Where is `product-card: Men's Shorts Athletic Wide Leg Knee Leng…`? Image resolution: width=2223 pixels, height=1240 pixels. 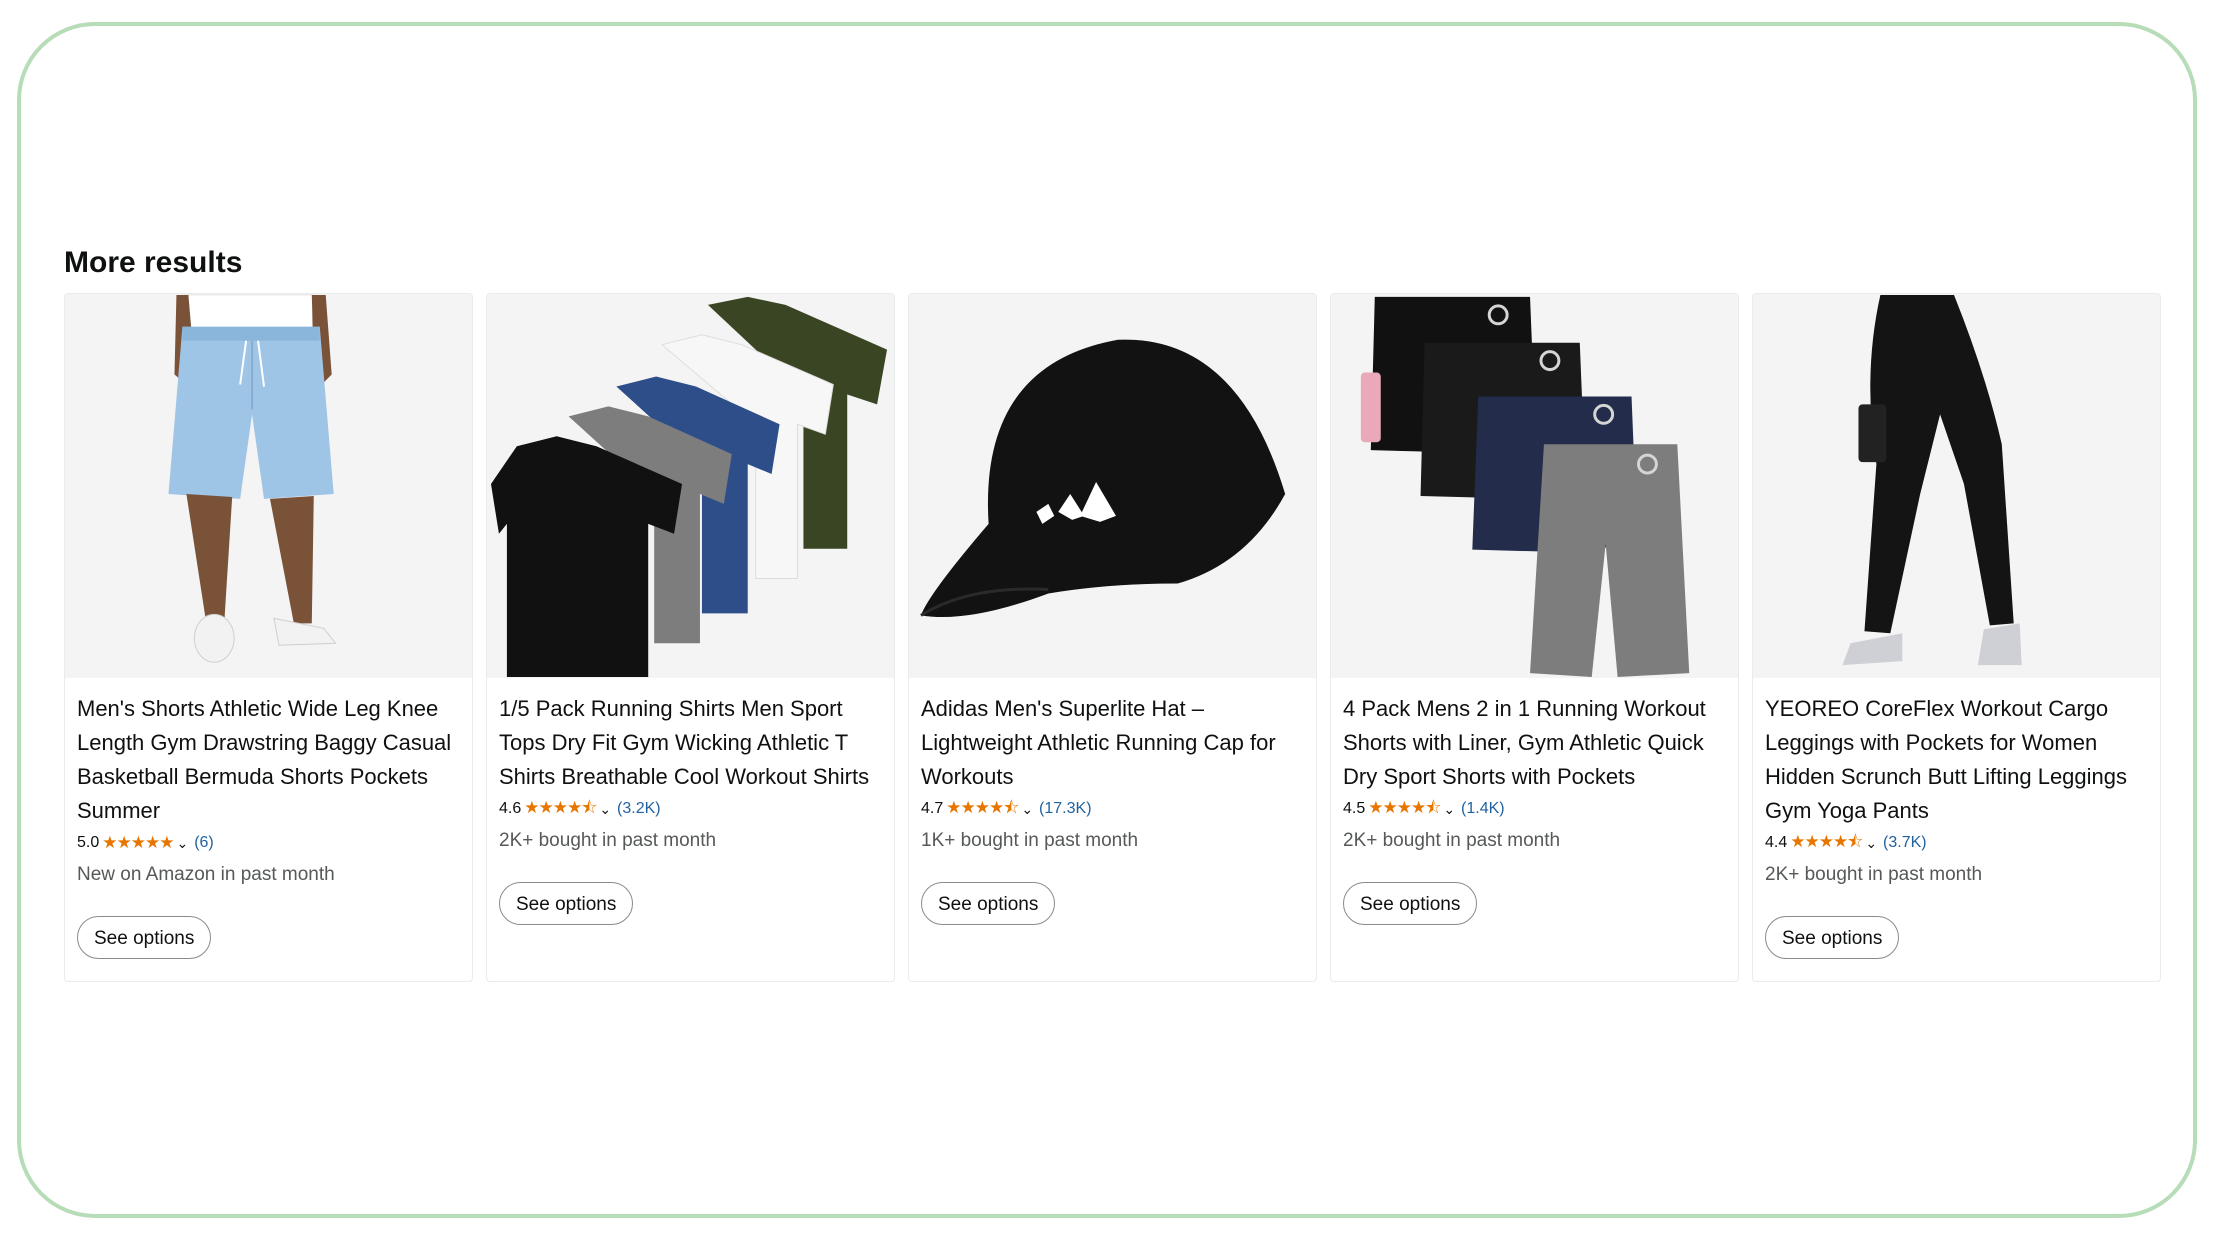 product-card: Men's Shorts Athletic Wide Leg Knee Leng… is located at coordinates (268, 637).